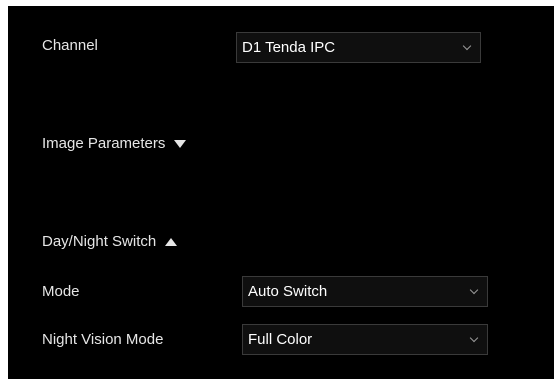 The image size is (554, 383). I want to click on image-parameters-label: Image Parameters, so click(104, 143).